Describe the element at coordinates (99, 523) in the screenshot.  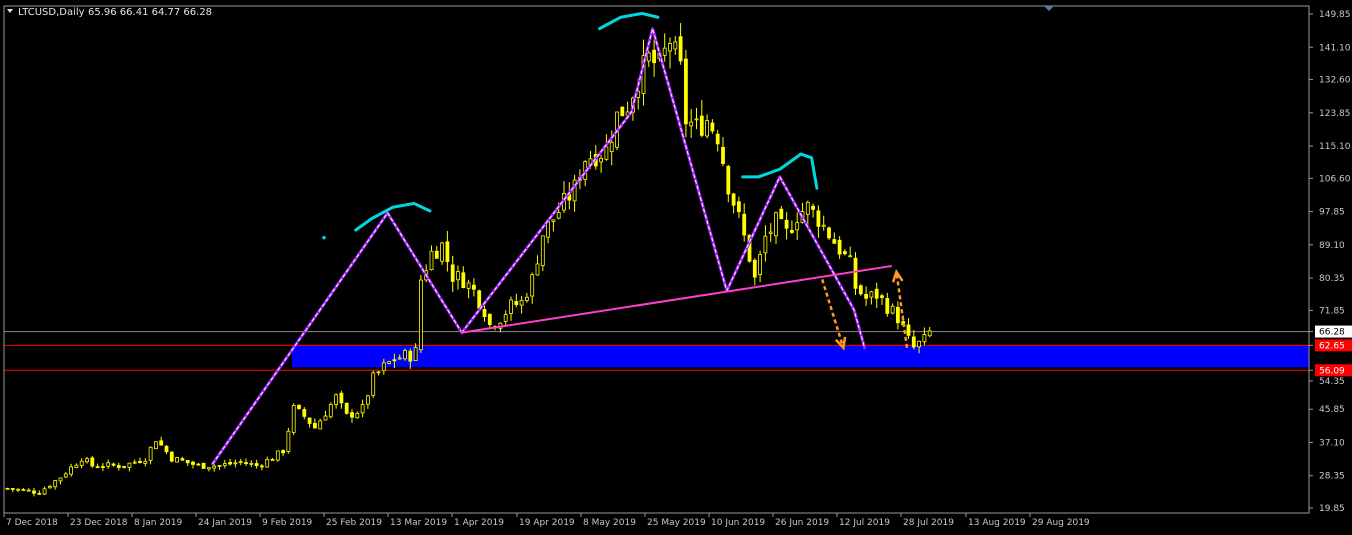
I see `x-tick-label: 23 Dec 2018` at that location.